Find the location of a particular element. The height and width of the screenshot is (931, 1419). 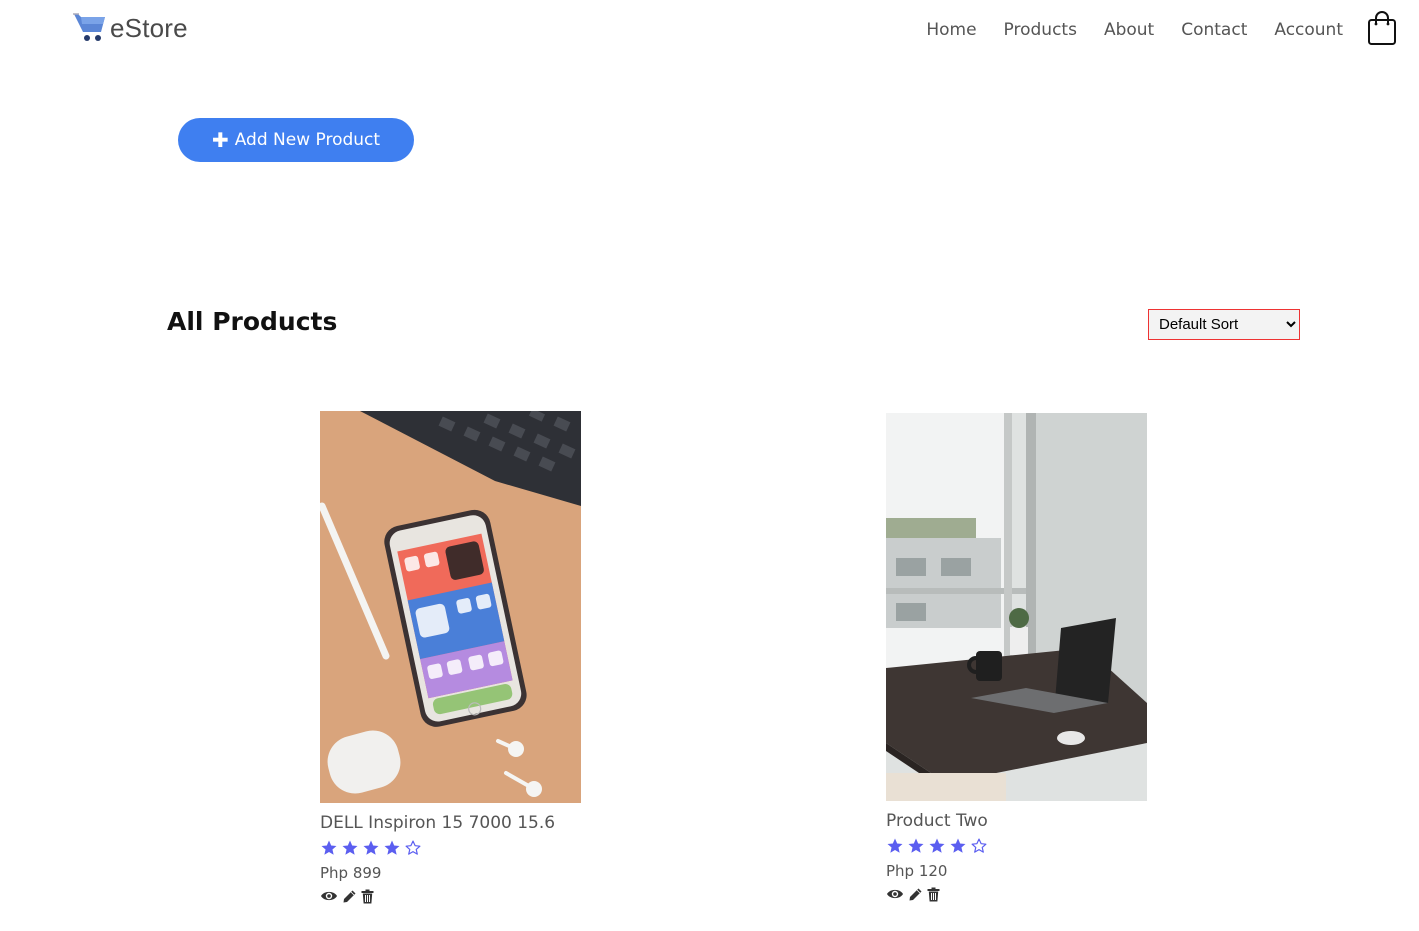

logo-text: eStore is located at coordinates (149, 27).